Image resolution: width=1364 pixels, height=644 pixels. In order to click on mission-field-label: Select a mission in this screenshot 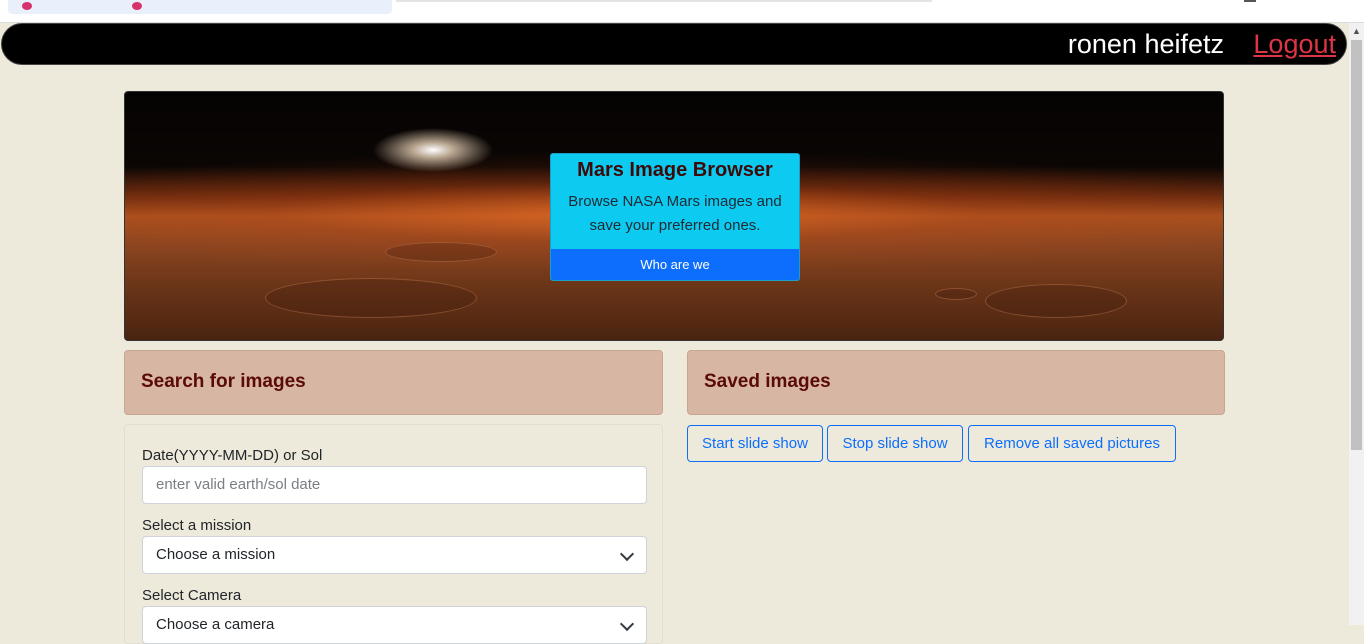, I will do `click(197, 525)`.